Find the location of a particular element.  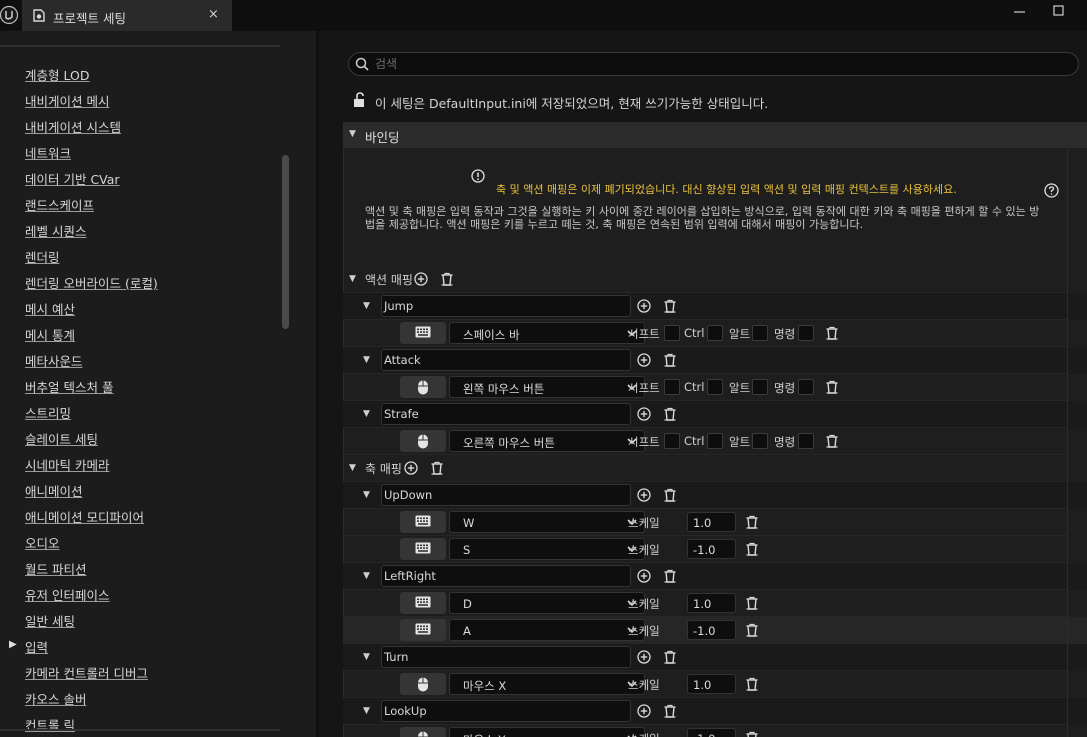

sidebar-item: 슬레이트 세팅 is located at coordinates (61, 438).